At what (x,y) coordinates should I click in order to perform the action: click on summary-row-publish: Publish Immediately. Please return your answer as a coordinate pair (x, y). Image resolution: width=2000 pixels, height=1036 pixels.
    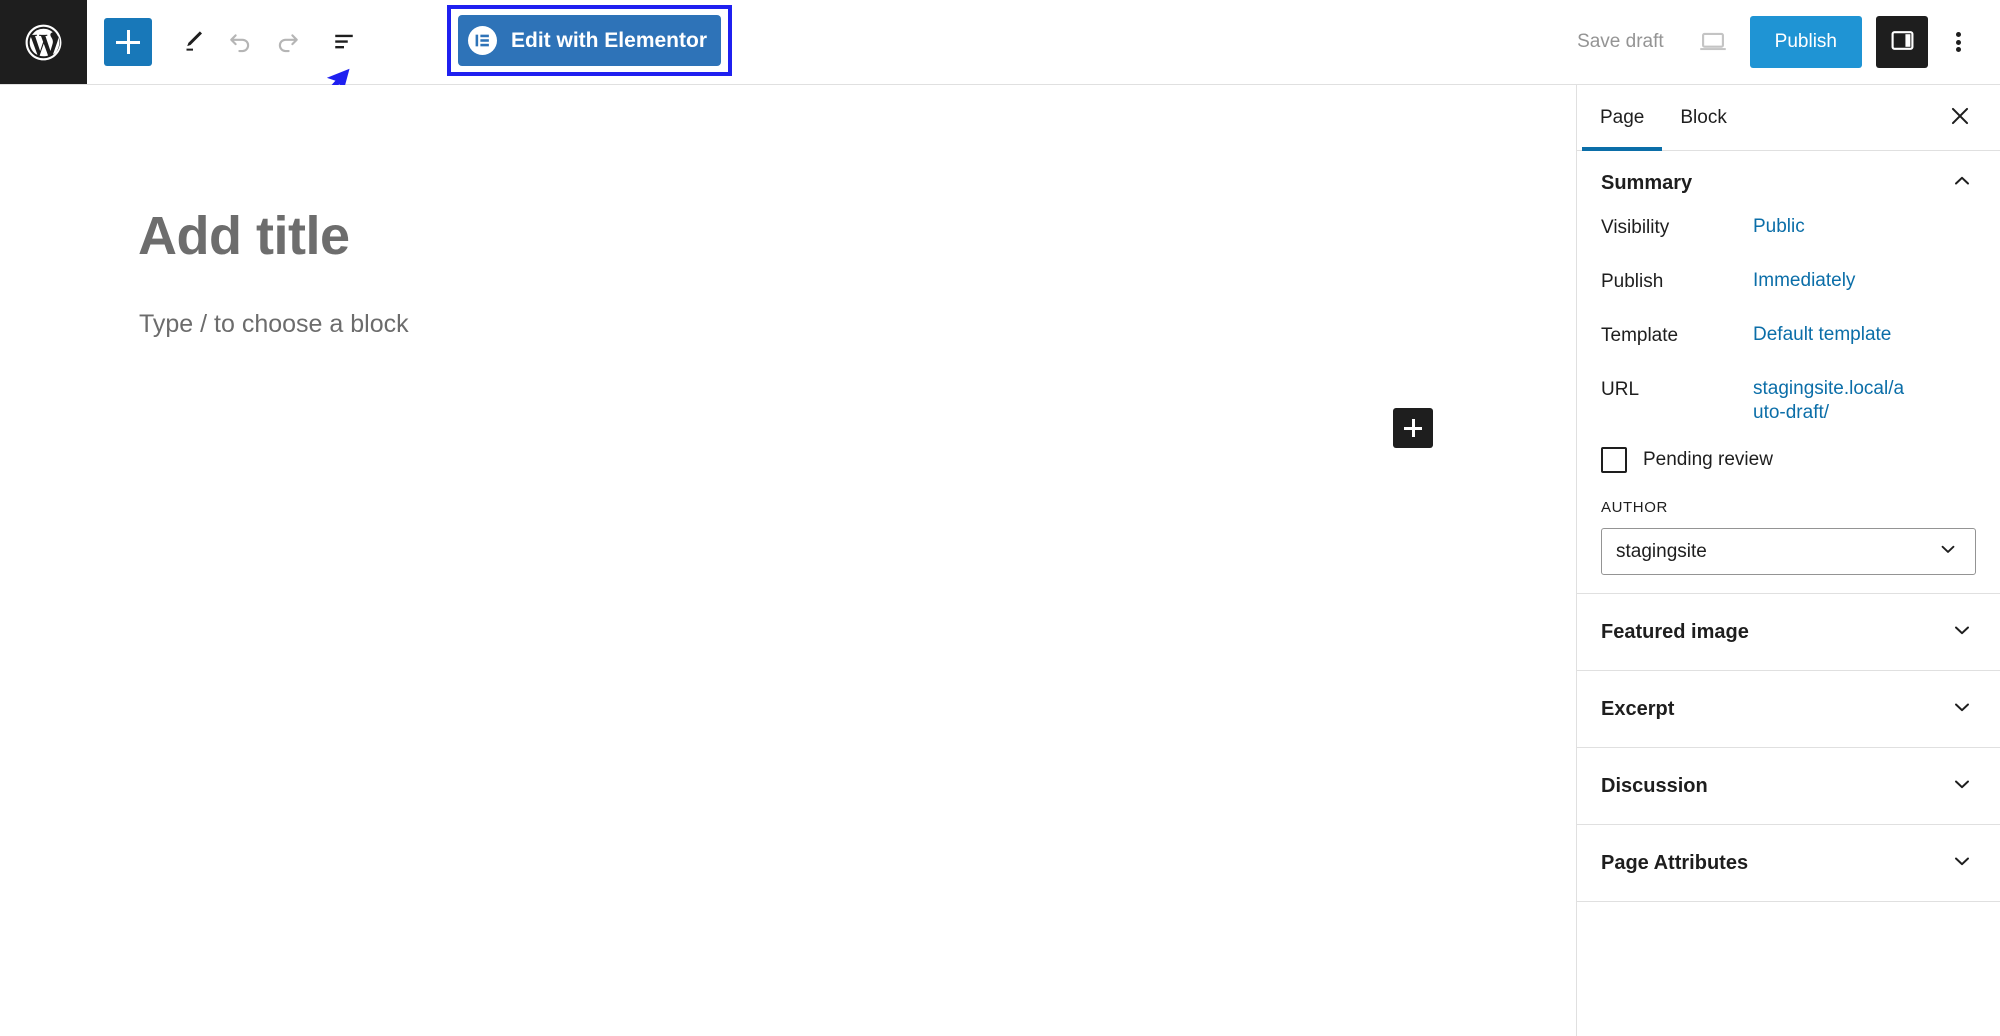
    Looking at the image, I should click on (1788, 296).